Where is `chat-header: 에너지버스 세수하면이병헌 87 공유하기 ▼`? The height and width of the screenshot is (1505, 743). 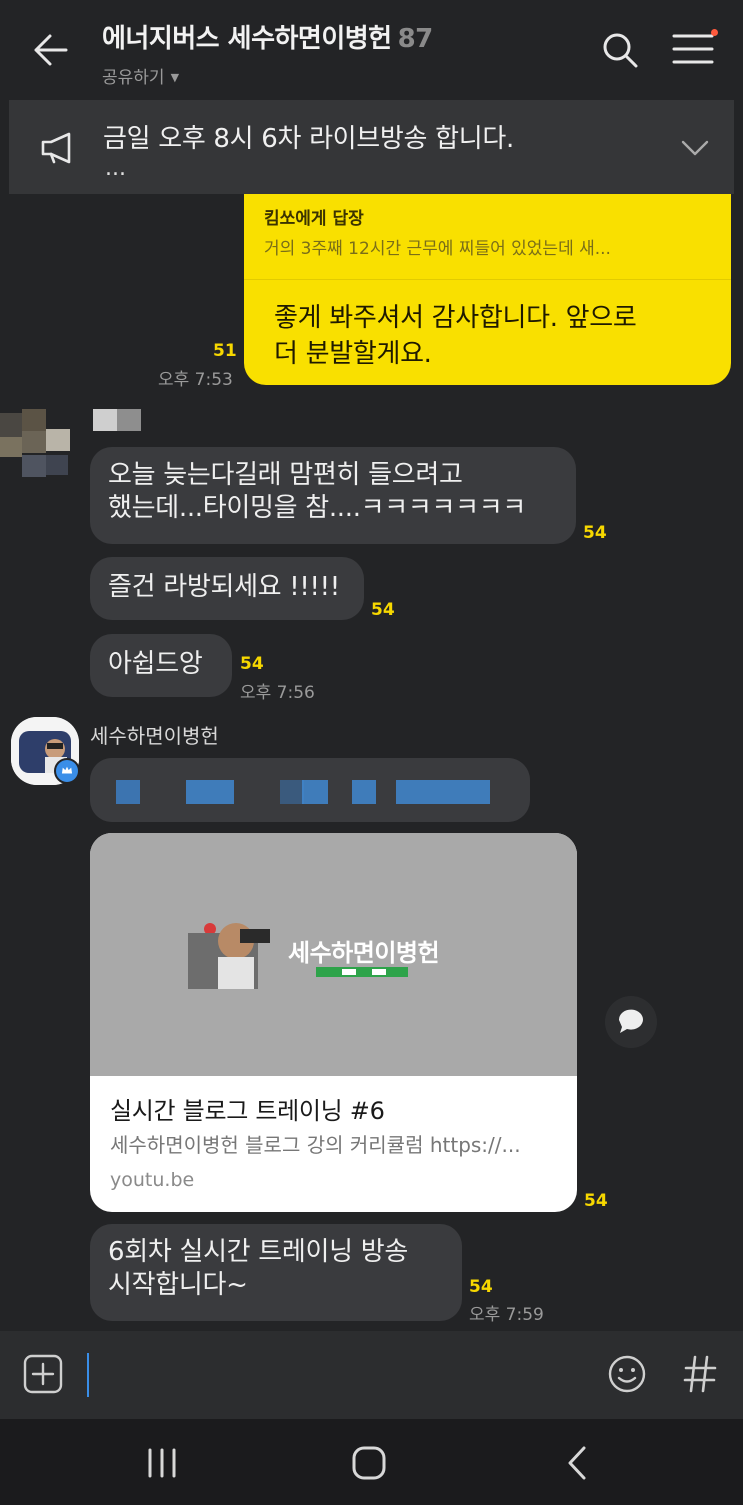
chat-header: 에너지버스 세수하면이병헌 87 공유하기 ▼ is located at coordinates (371, 50).